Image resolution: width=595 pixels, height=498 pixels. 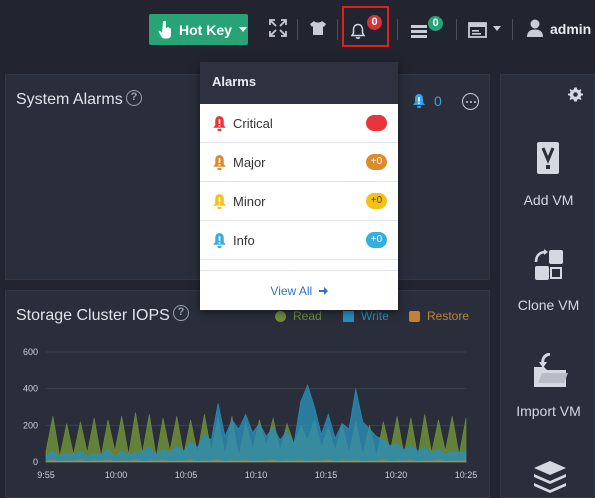 I want to click on clone-vm-icon, so click(x=548, y=264).